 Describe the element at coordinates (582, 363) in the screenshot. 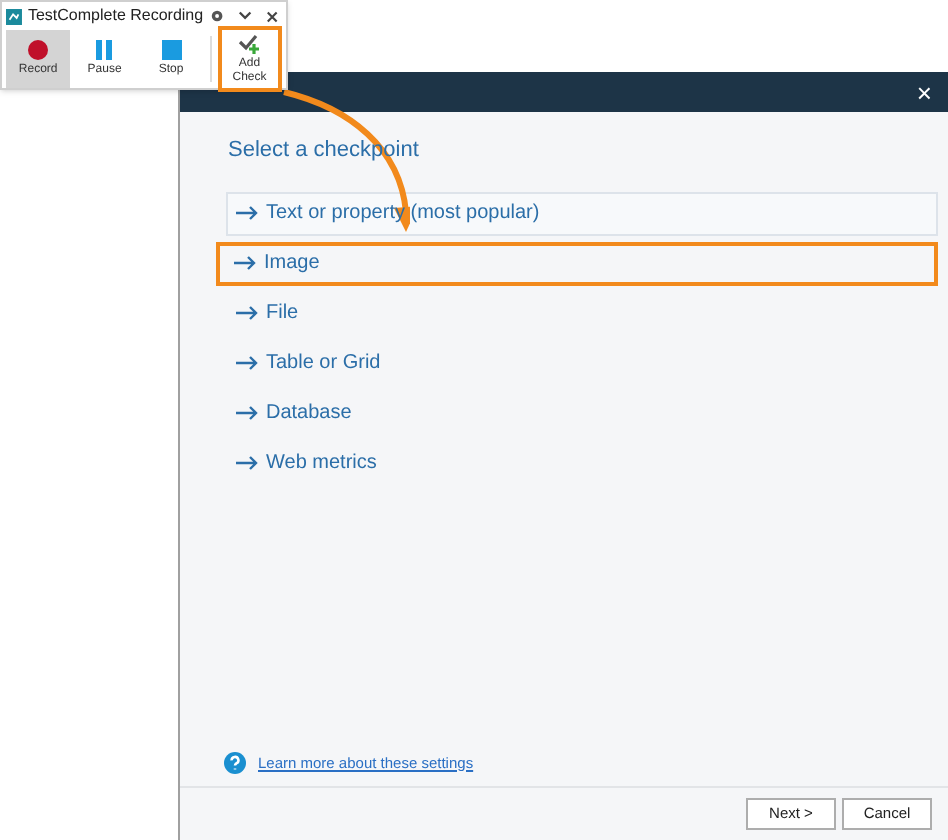

I see `checkpoint-option: Table or Grid` at that location.